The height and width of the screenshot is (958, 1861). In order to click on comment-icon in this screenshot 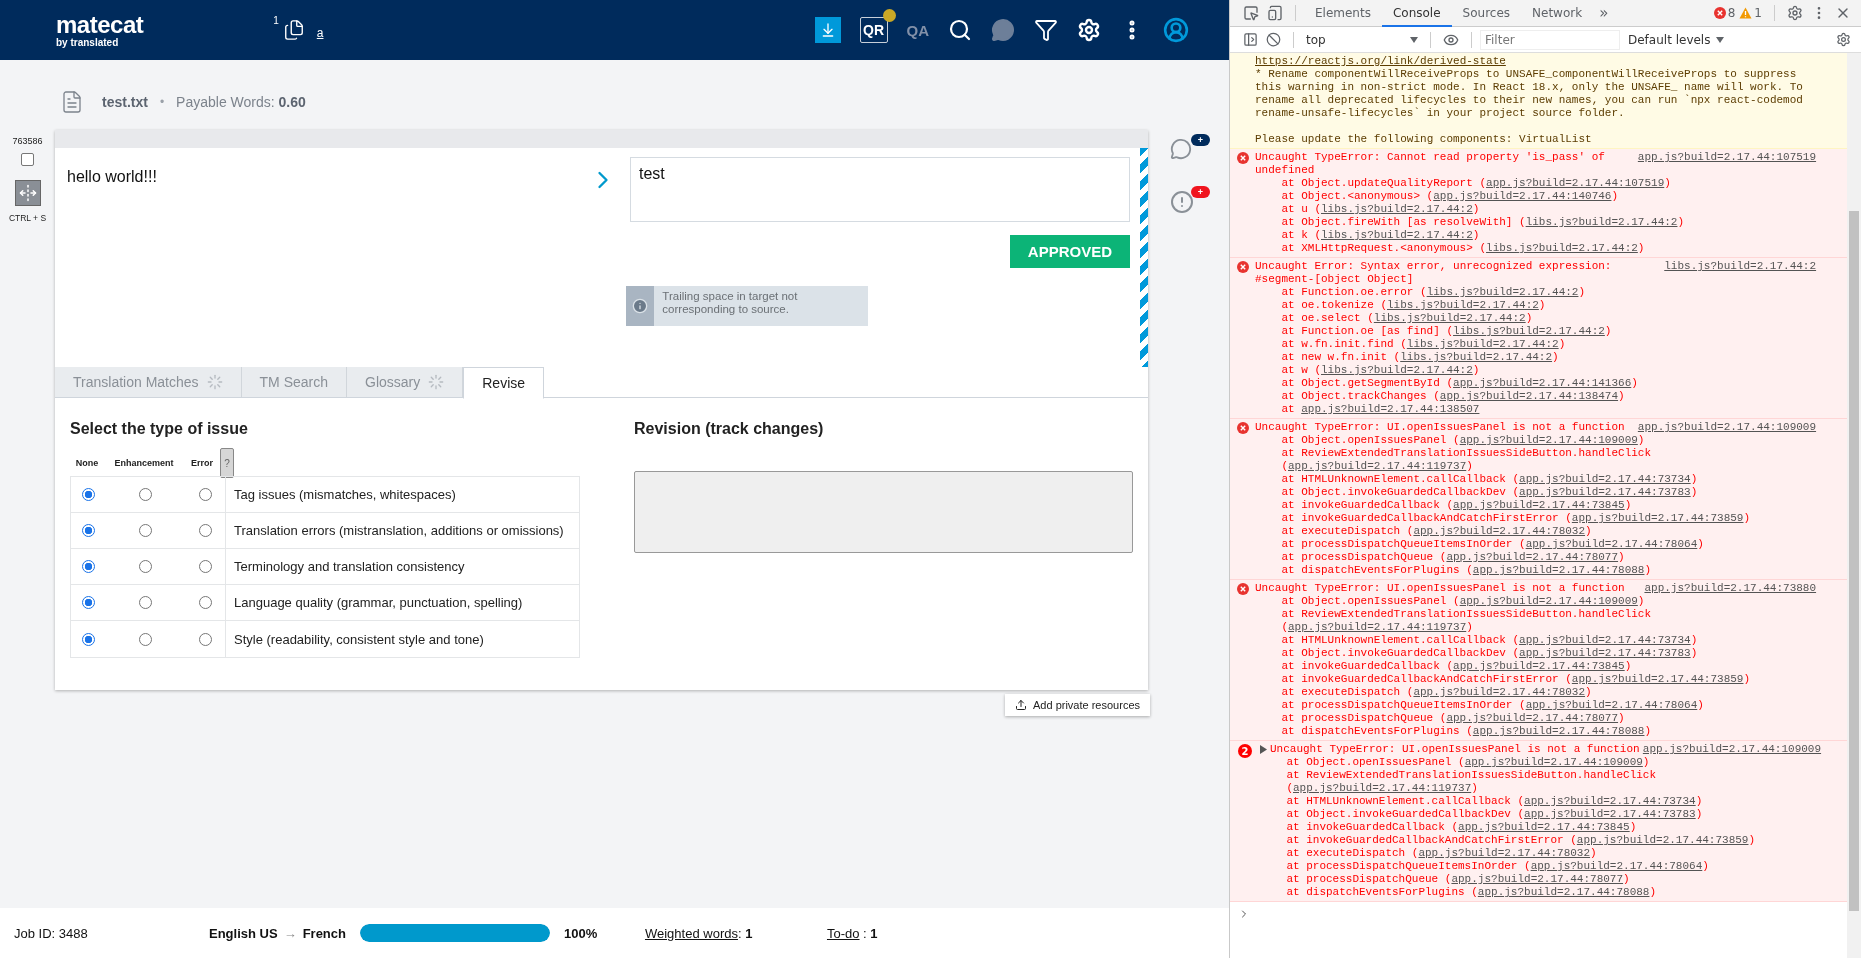, I will do `click(1003, 30)`.